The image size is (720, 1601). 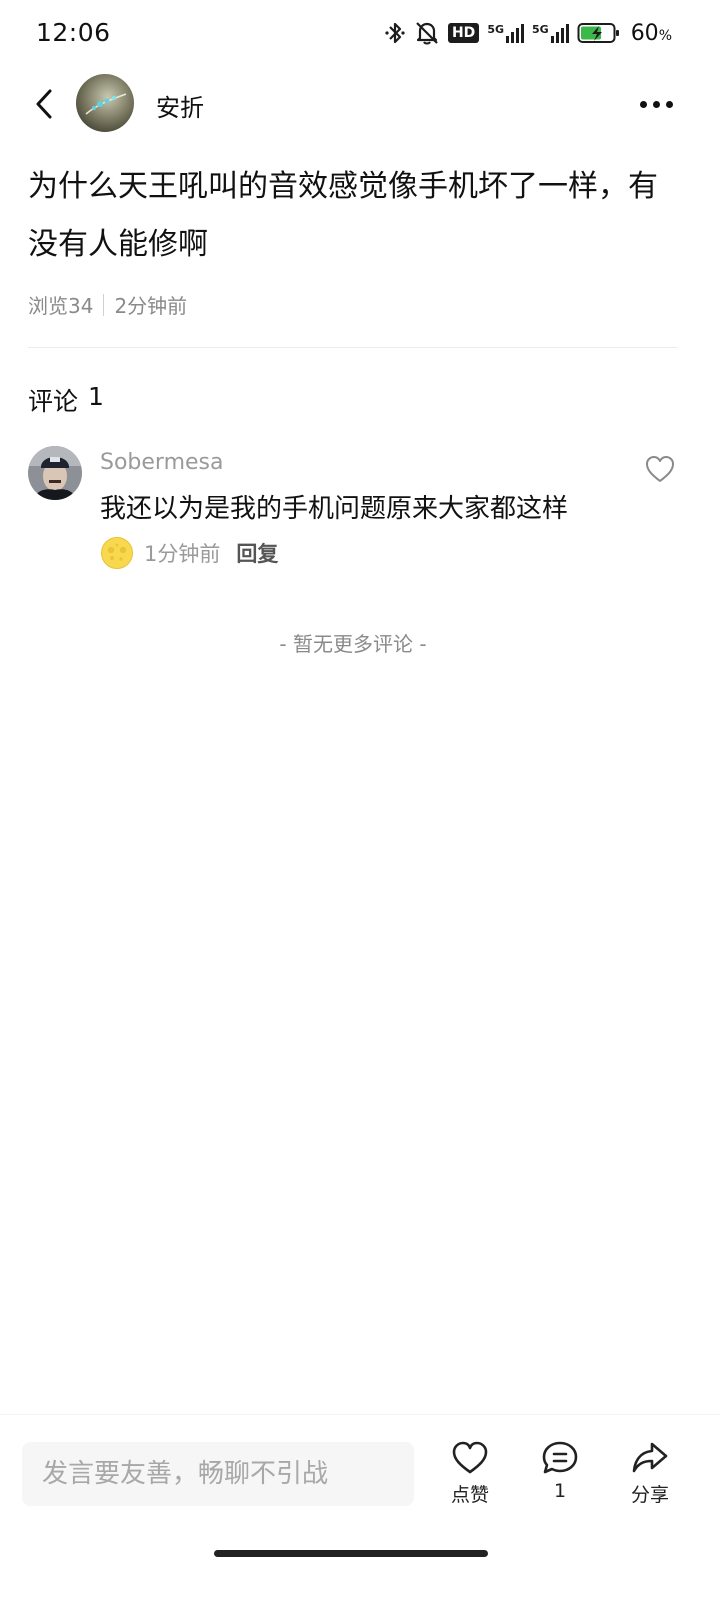 What do you see at coordinates (351, 1553) in the screenshot?
I see `home-indicator` at bounding box center [351, 1553].